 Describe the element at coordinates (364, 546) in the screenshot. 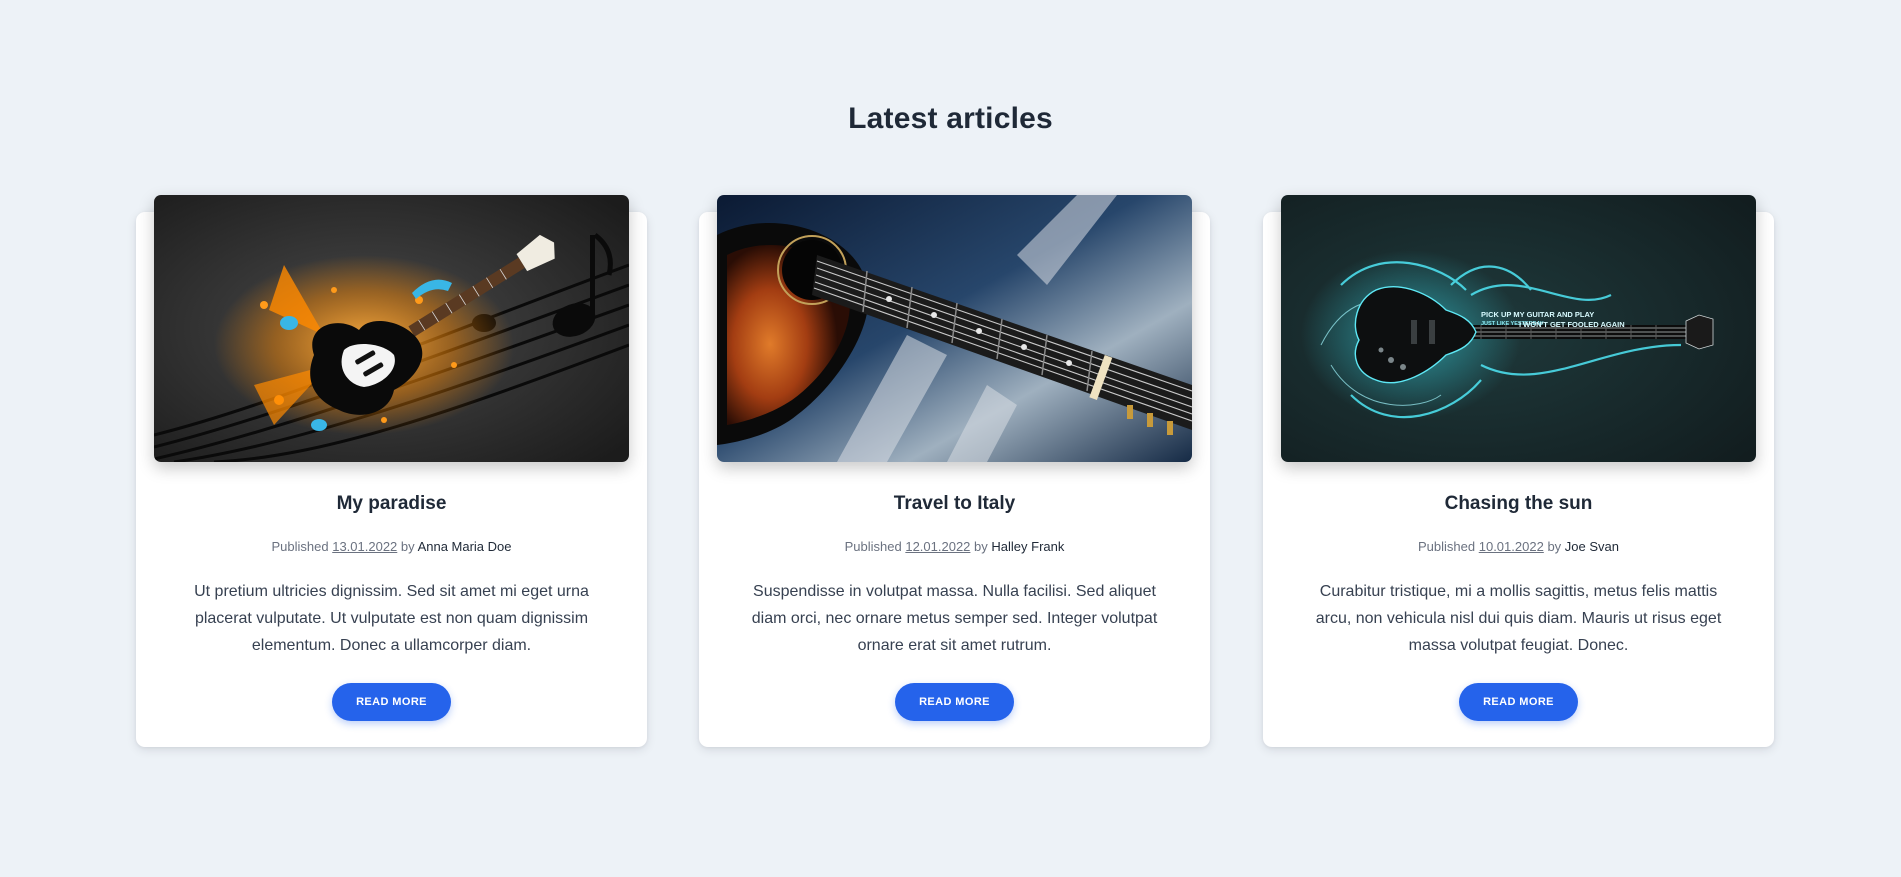

I see `article-date-link: 13.01.2022` at that location.